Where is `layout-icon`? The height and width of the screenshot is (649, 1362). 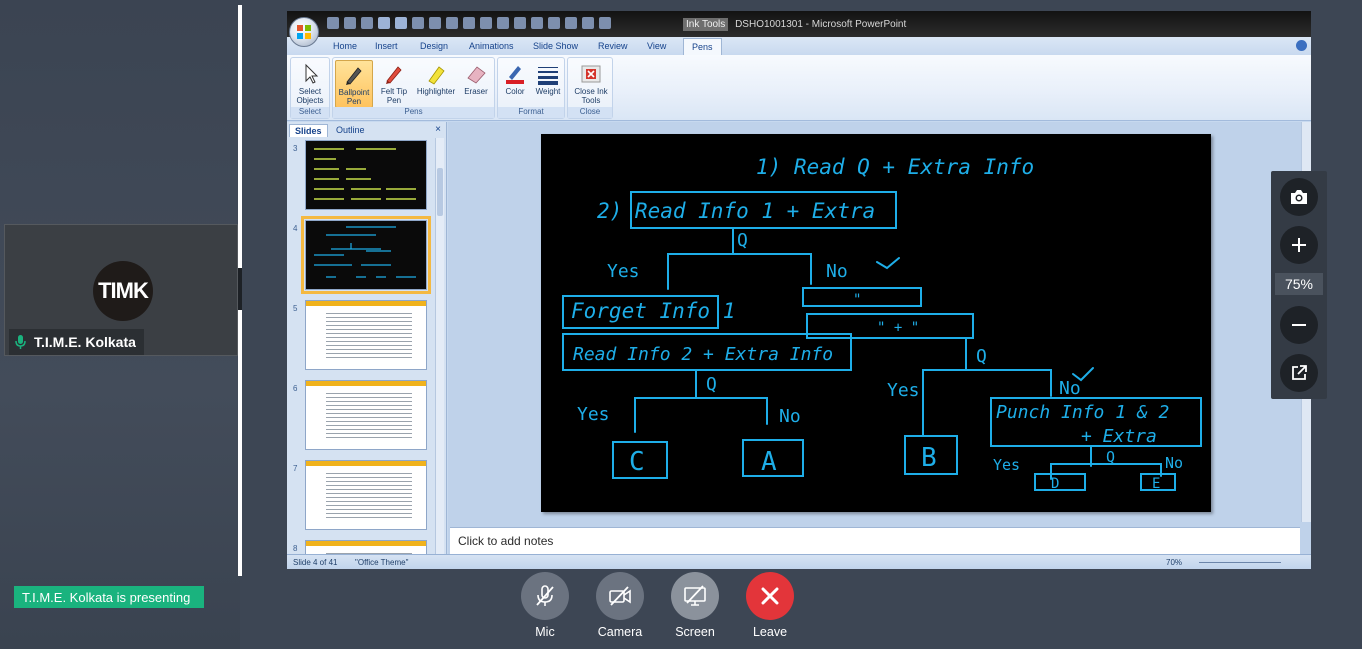
layout-icon is located at coordinates (571, 23).